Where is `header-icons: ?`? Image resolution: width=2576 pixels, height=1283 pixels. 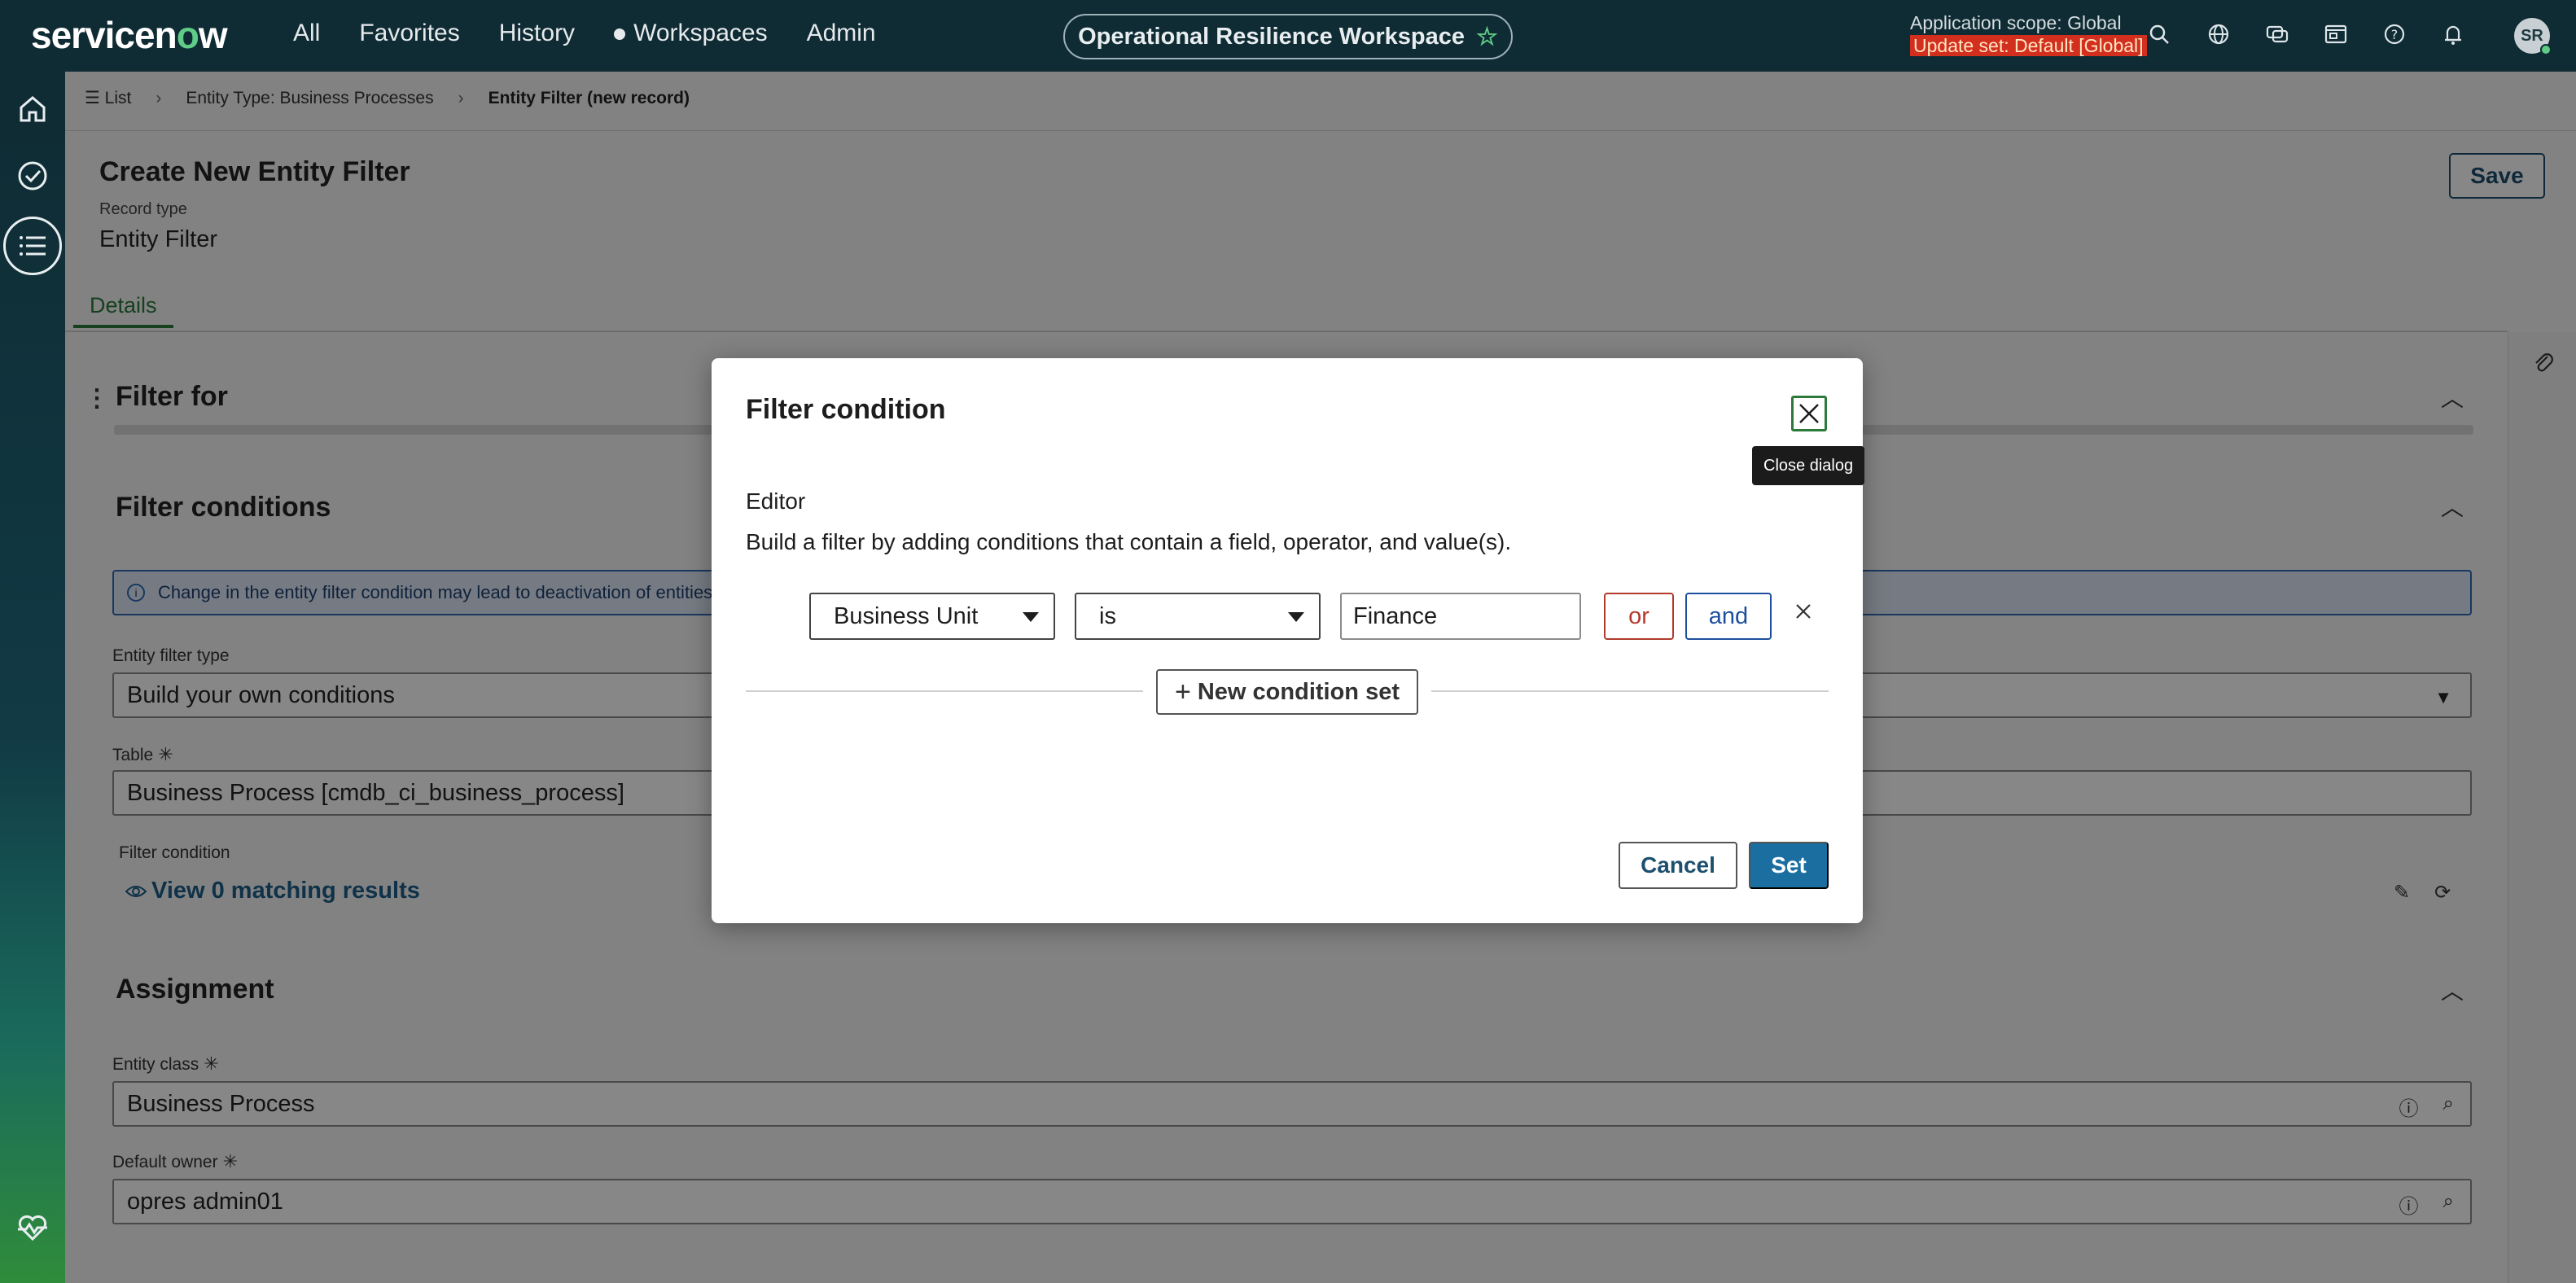 header-icons: ? is located at coordinates (2306, 34).